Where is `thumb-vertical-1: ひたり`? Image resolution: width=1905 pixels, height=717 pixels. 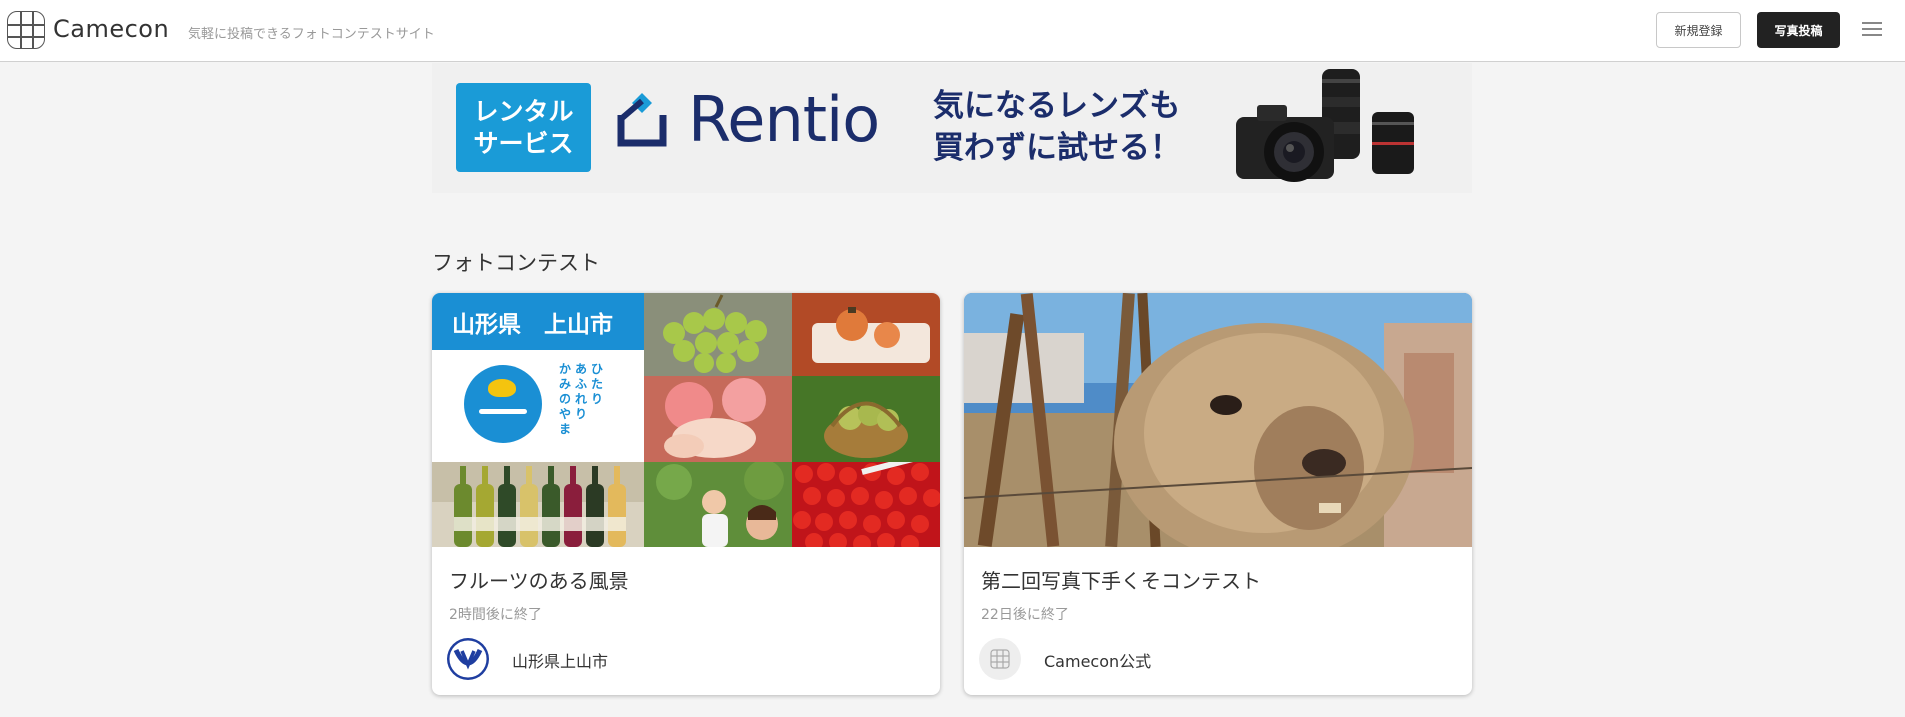
thumb-vertical-1: ひたり is located at coordinates (596, 384).